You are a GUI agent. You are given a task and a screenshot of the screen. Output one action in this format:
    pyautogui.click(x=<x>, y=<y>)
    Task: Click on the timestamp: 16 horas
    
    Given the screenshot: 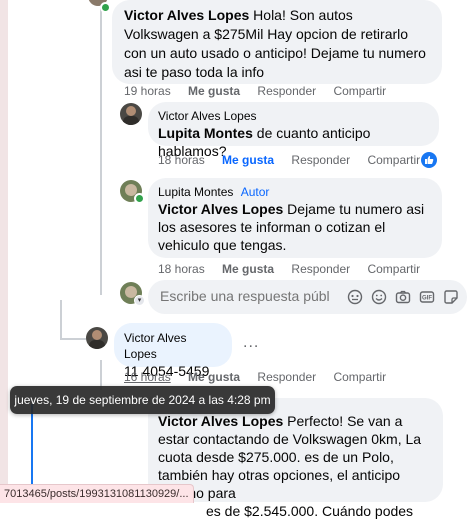 What is the action you would take?
    pyautogui.click(x=147, y=377)
    